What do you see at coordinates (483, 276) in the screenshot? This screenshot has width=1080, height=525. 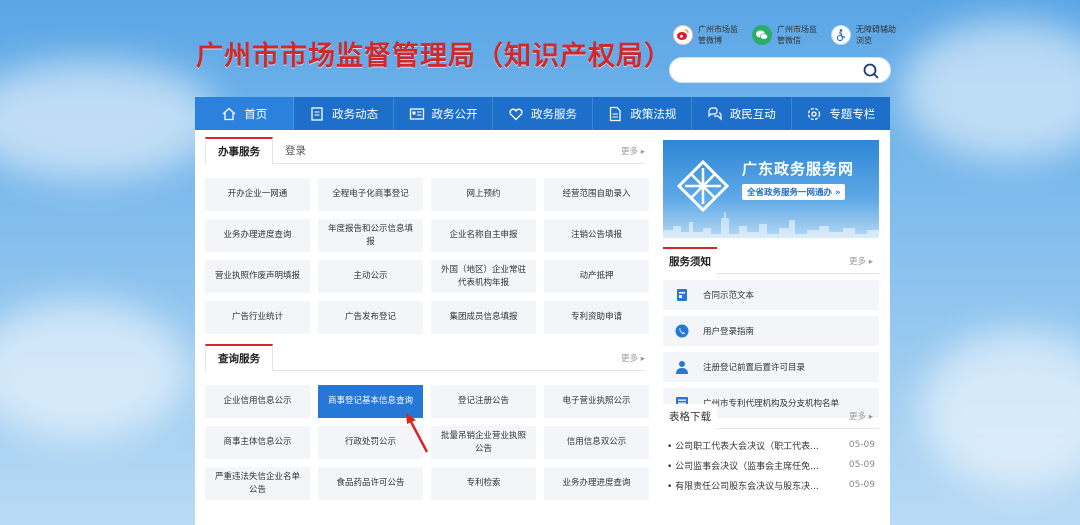 I see `office-services-item: 外国（地区）企业常驻代表机构年报` at bounding box center [483, 276].